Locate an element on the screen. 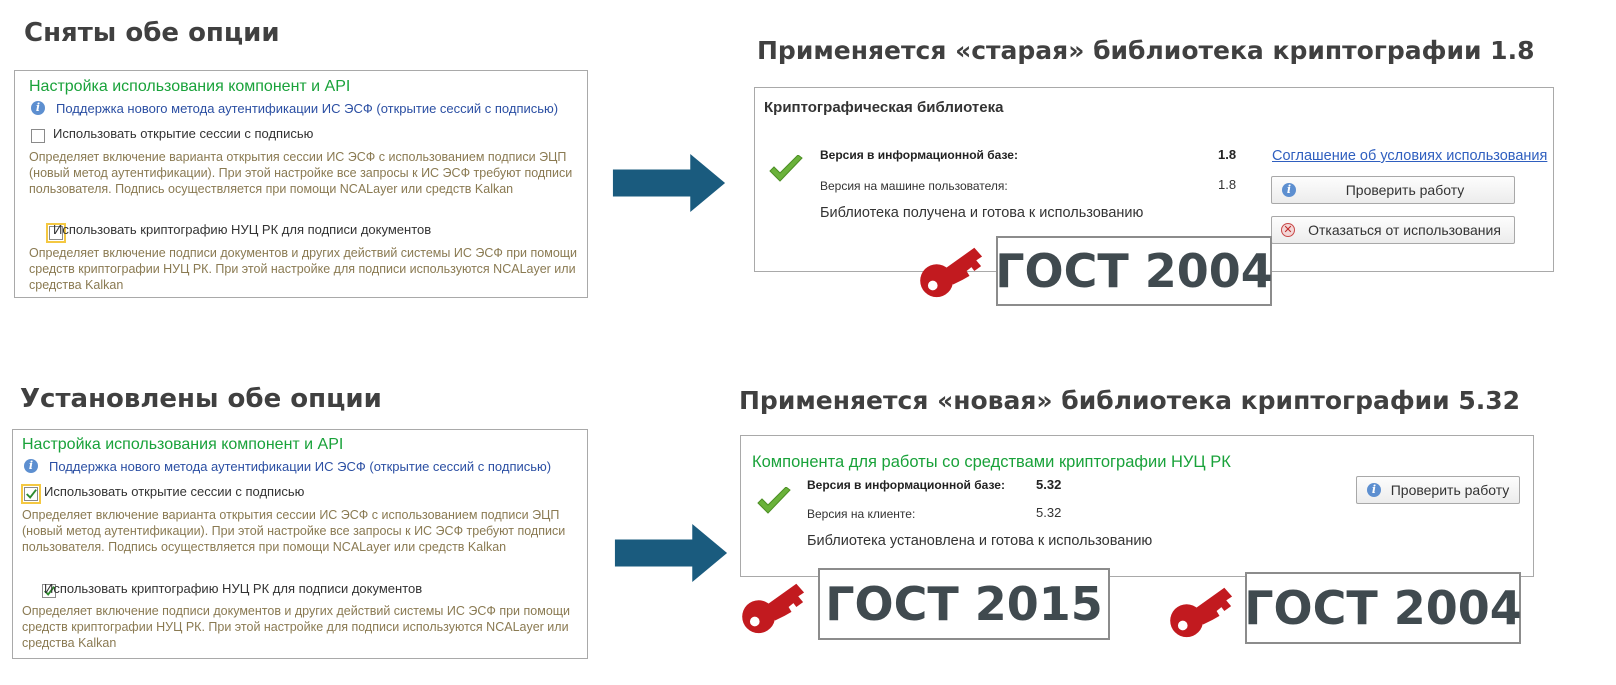 The height and width of the screenshot is (685, 1616). user-version-label: Версия на машине пользователя: is located at coordinates (914, 186).